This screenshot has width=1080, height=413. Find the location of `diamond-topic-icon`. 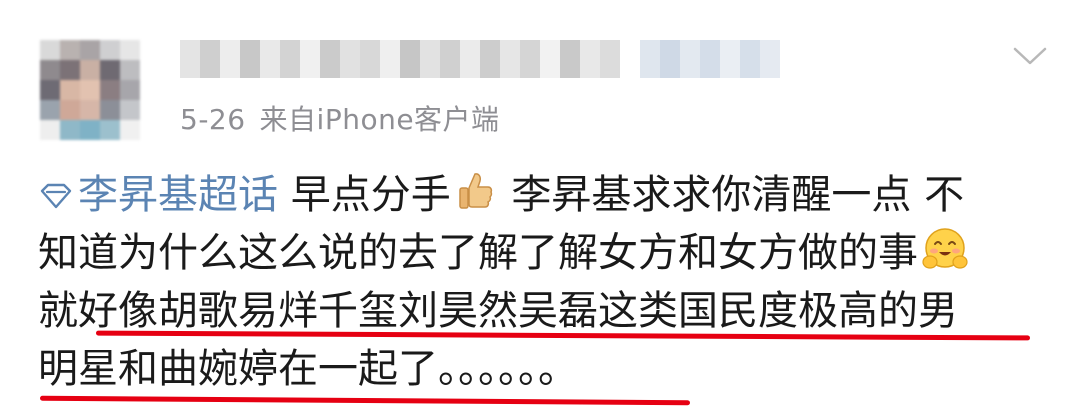

diamond-topic-icon is located at coordinates (56, 196).